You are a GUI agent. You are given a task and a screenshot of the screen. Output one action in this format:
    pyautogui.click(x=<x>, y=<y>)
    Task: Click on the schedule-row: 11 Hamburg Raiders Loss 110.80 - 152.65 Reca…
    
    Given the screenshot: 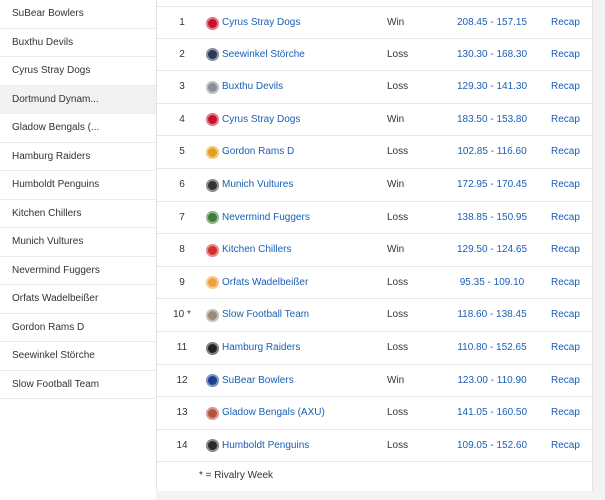 What is the action you would take?
    pyautogui.click(x=374, y=348)
    